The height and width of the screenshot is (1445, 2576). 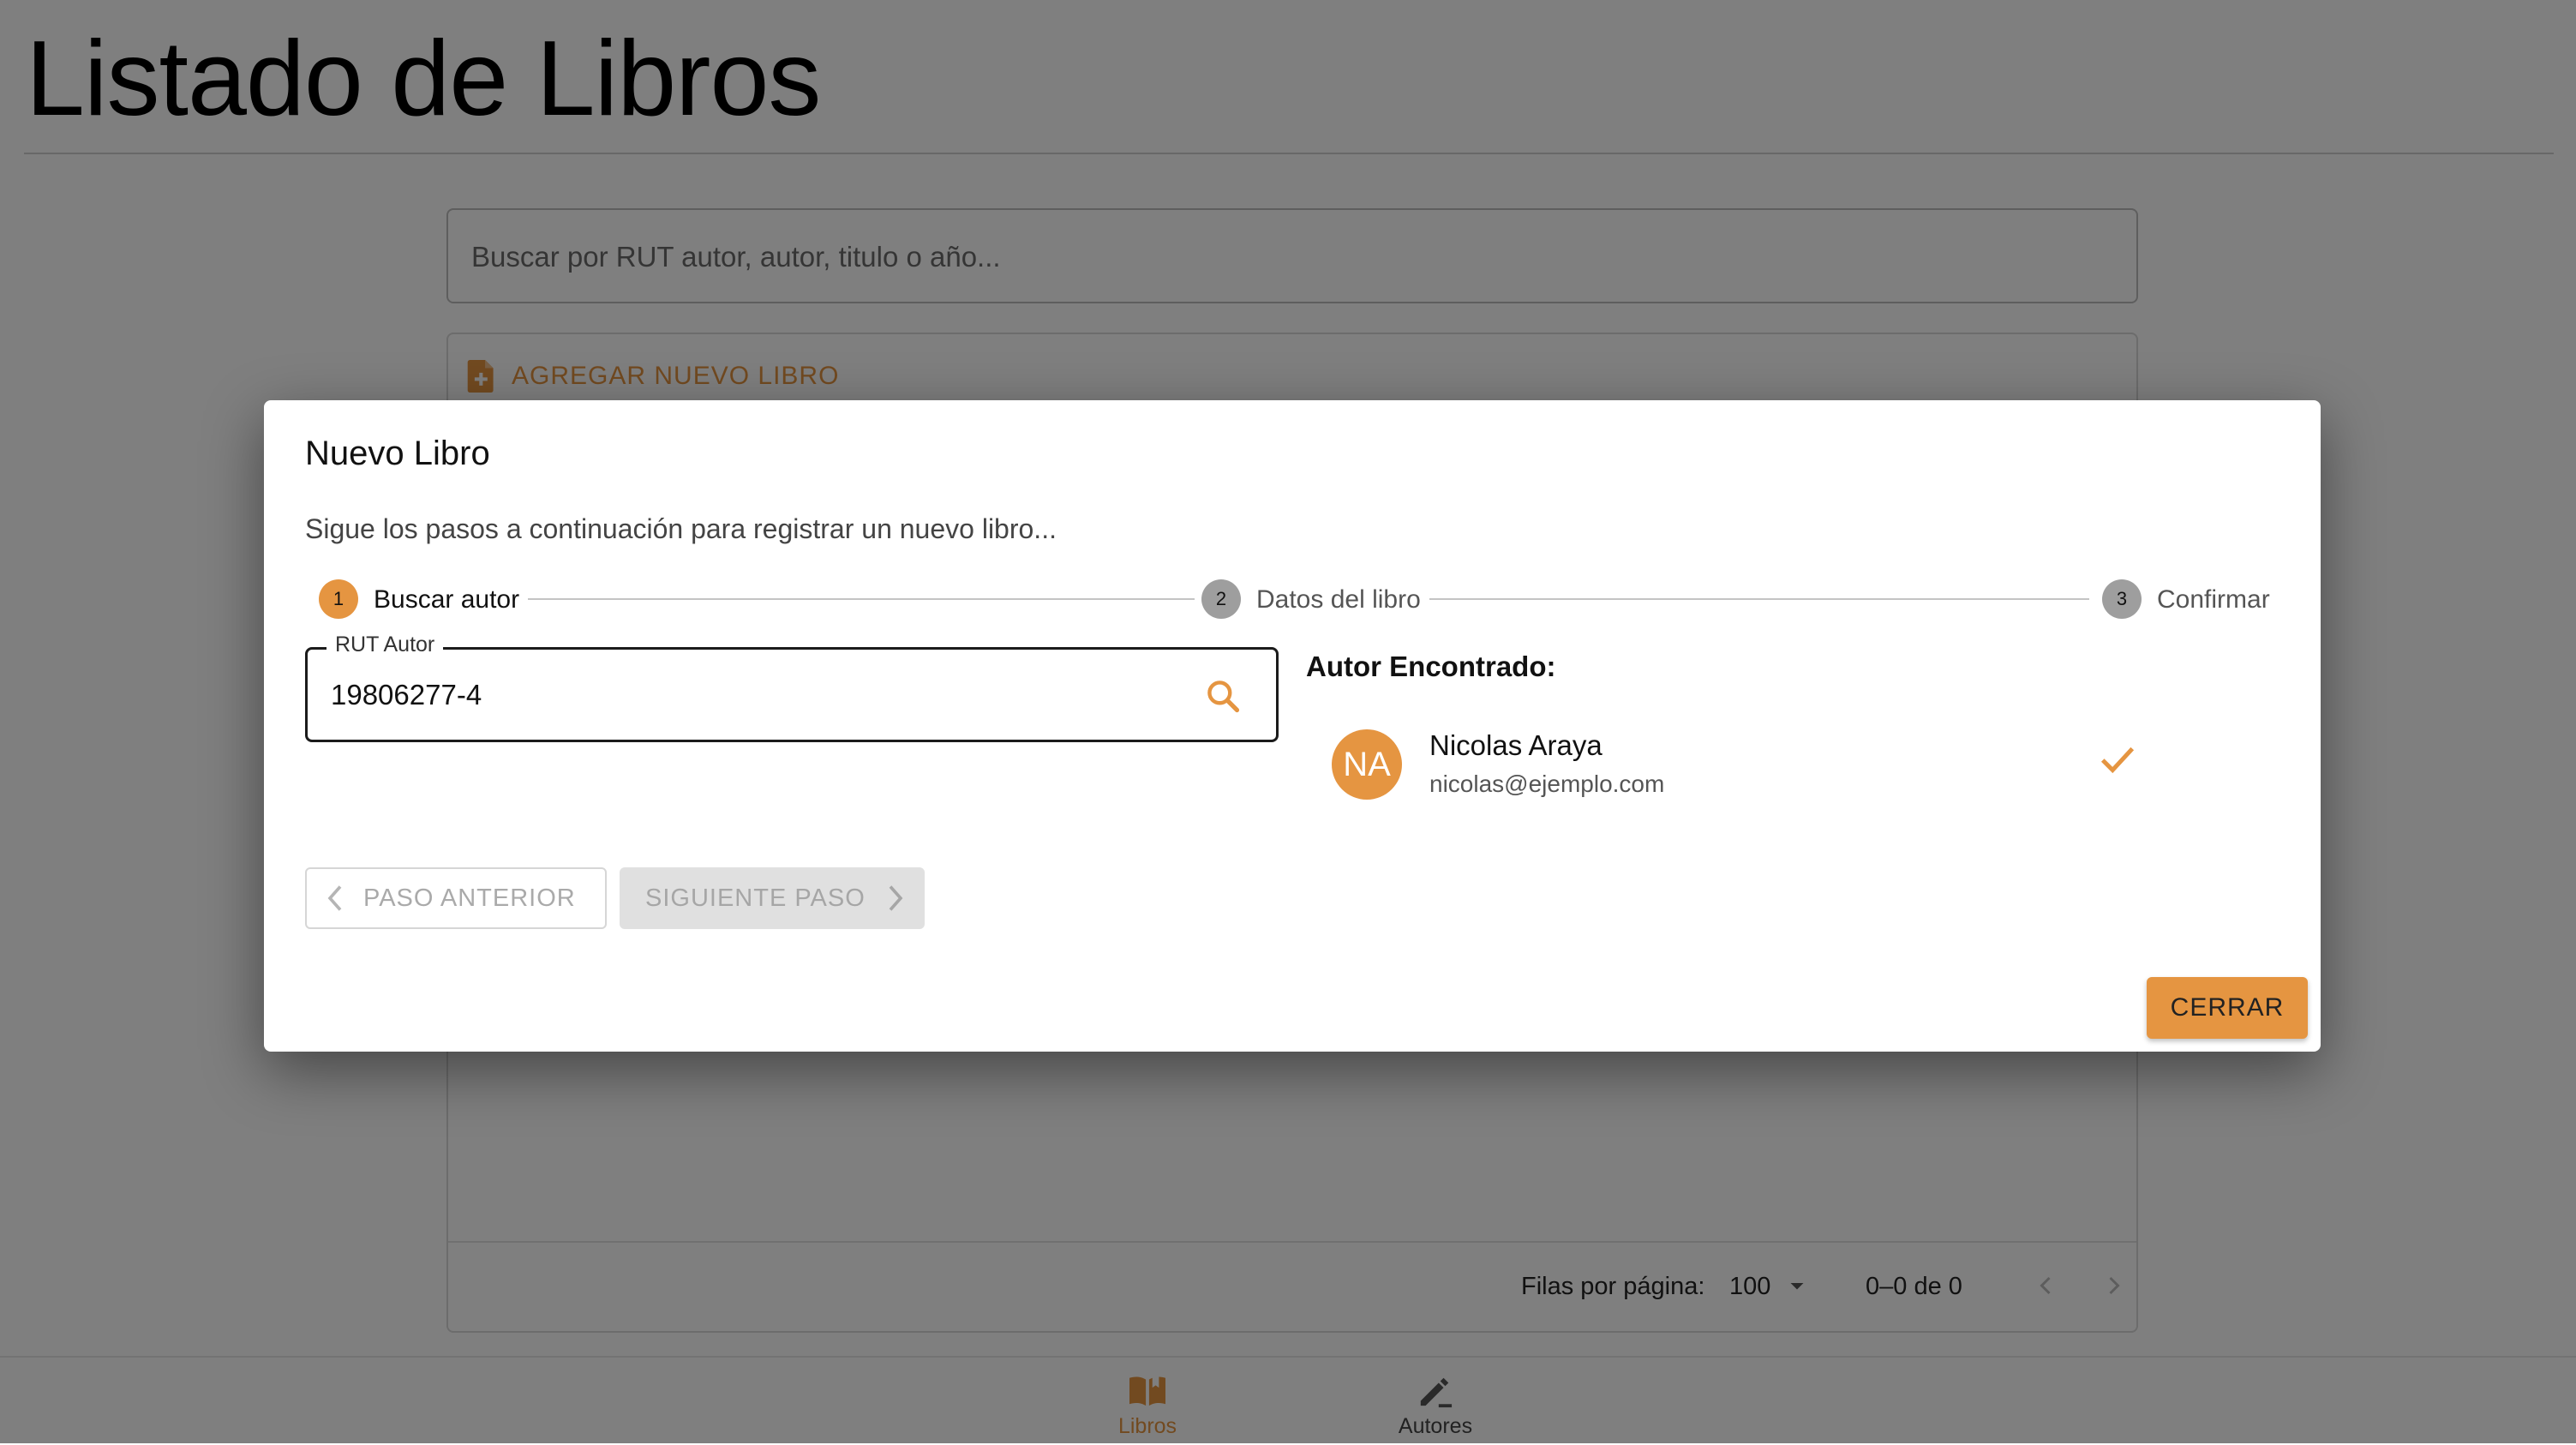 What do you see at coordinates (2117, 760) in the screenshot?
I see `check-icon` at bounding box center [2117, 760].